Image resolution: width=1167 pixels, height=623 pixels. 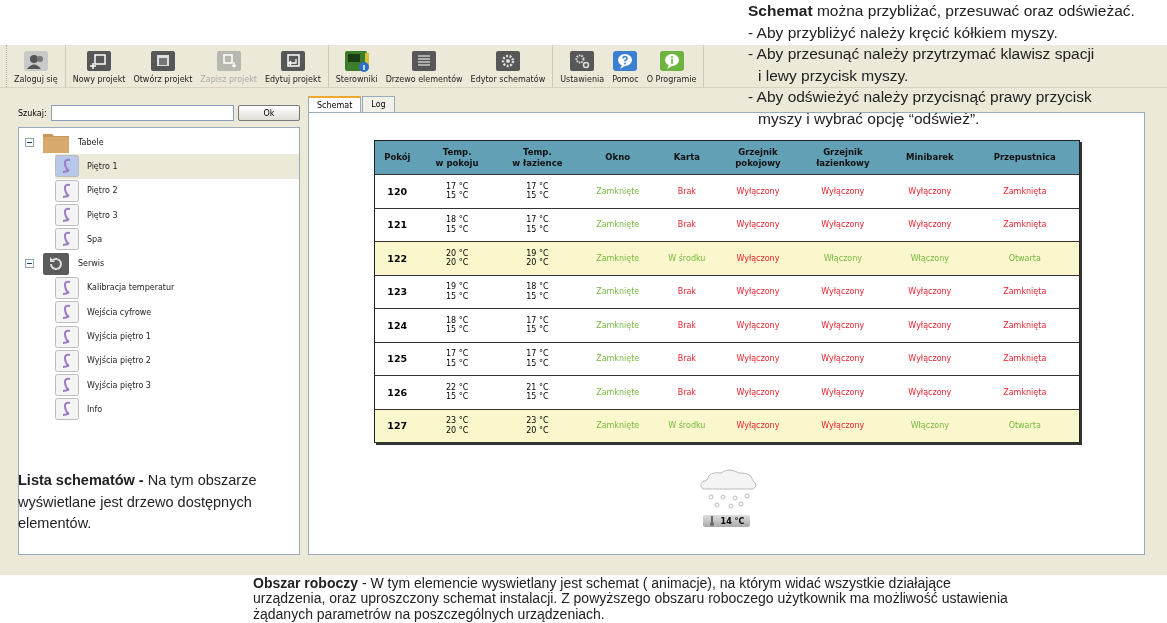 What do you see at coordinates (177, 336) in the screenshot?
I see `tree-item: Wyjścia piętro 1` at bounding box center [177, 336].